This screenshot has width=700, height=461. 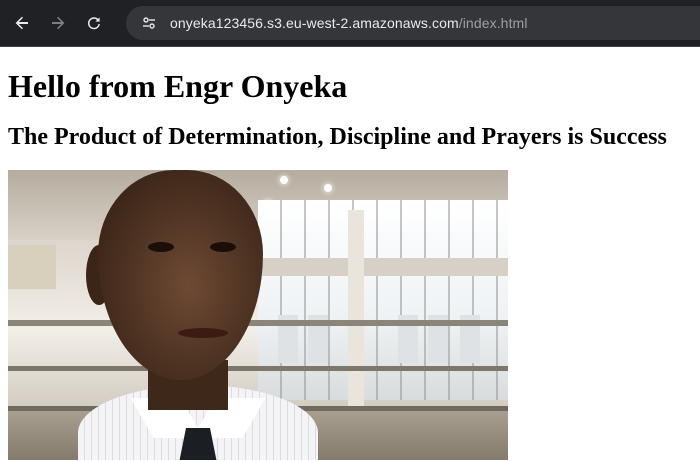 I want to click on page-heading: Hello from Engr Onyeka, so click(x=178, y=86).